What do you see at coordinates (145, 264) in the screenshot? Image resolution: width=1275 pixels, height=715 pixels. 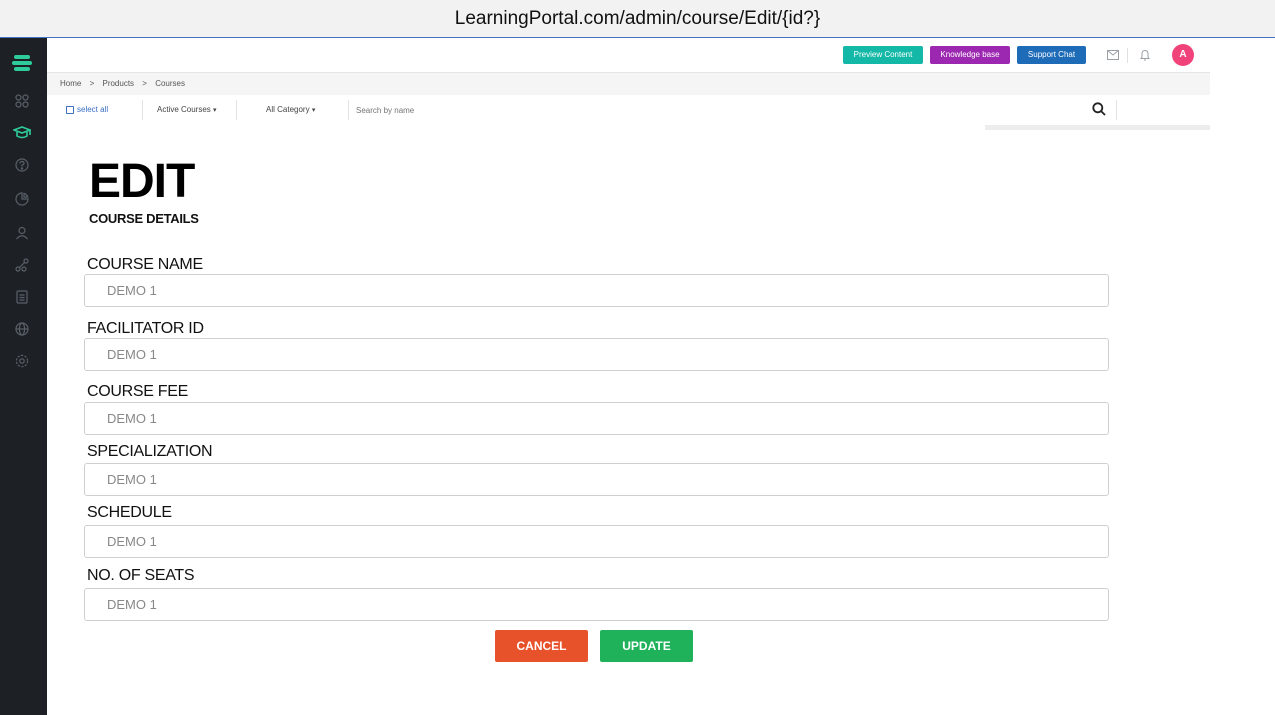 I see `course-name-label: COURSE NAME` at bounding box center [145, 264].